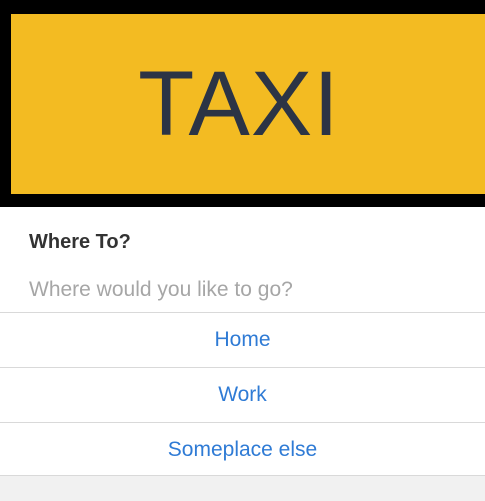 This screenshot has height=501, width=485. What do you see at coordinates (80, 242) in the screenshot?
I see `dialog-title: Where To?` at bounding box center [80, 242].